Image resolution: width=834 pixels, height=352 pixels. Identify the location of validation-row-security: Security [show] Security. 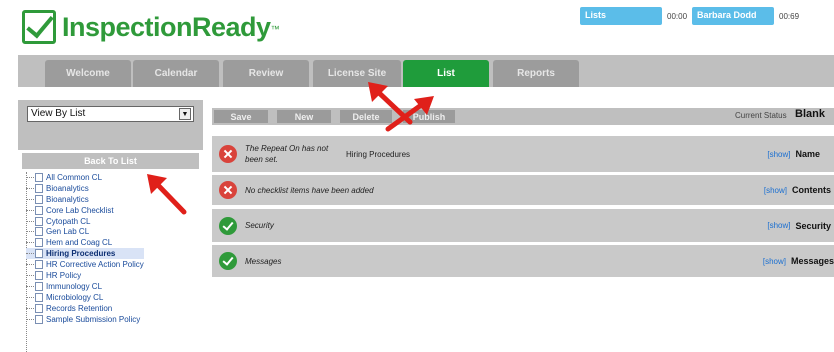
(523, 225).